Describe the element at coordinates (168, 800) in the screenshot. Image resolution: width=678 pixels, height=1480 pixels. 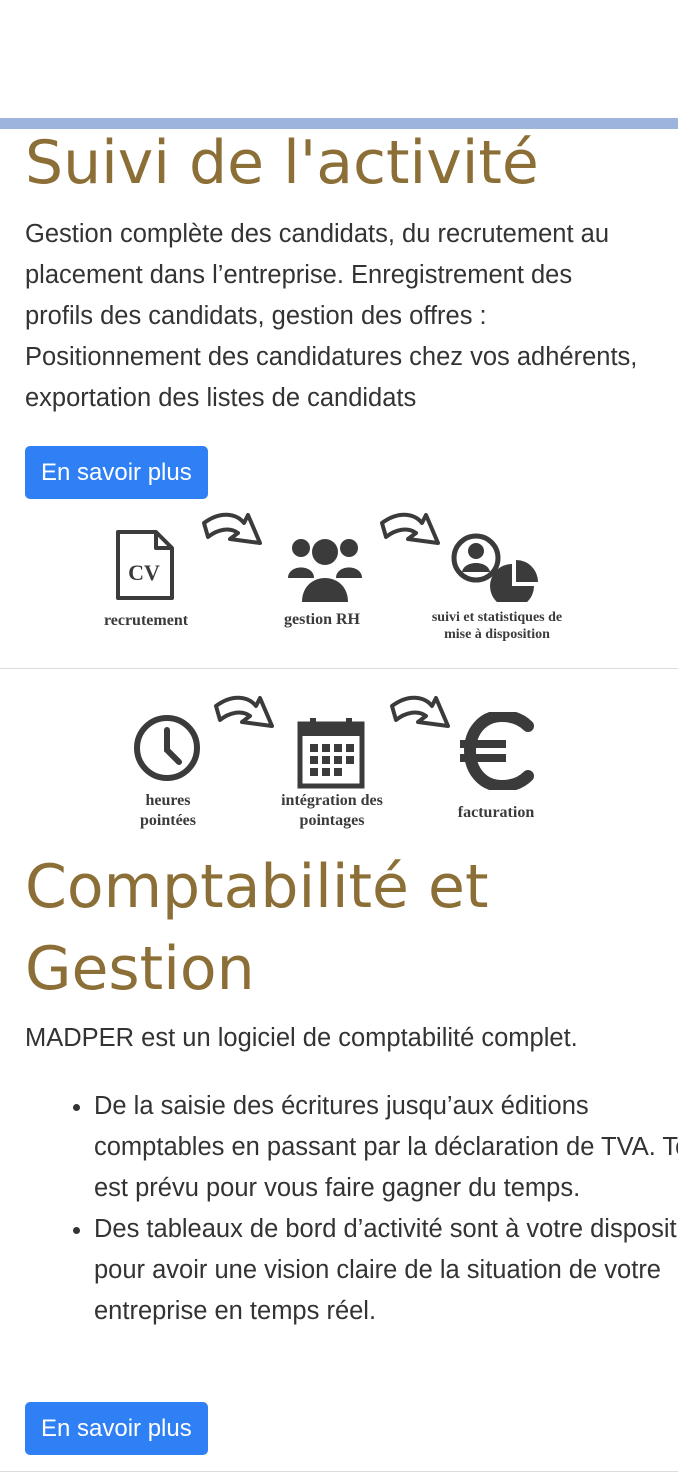
I see `step-label-line: heures` at that location.